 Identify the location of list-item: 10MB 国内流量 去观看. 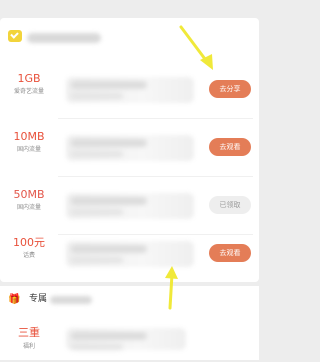
(129, 148).